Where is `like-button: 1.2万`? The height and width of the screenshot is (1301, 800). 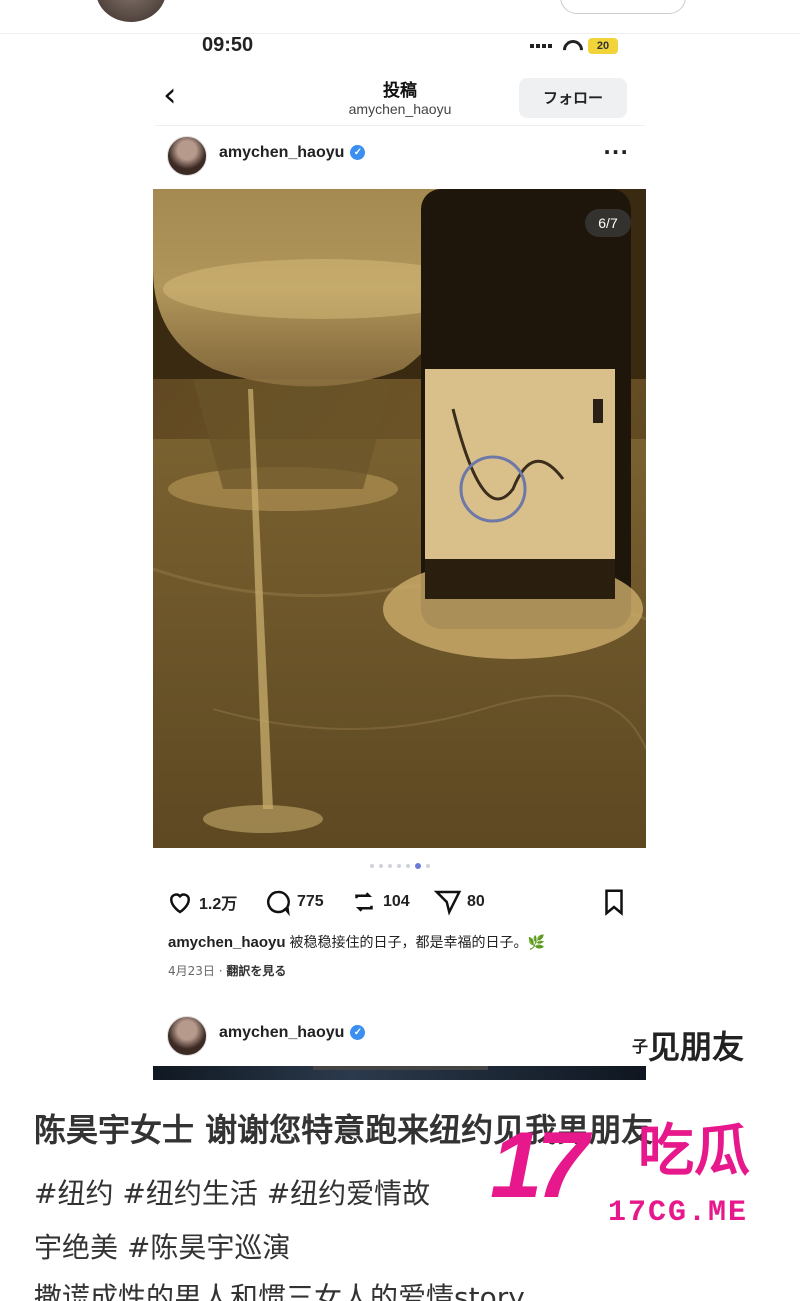
like-button: 1.2万 is located at coordinates (201, 902).